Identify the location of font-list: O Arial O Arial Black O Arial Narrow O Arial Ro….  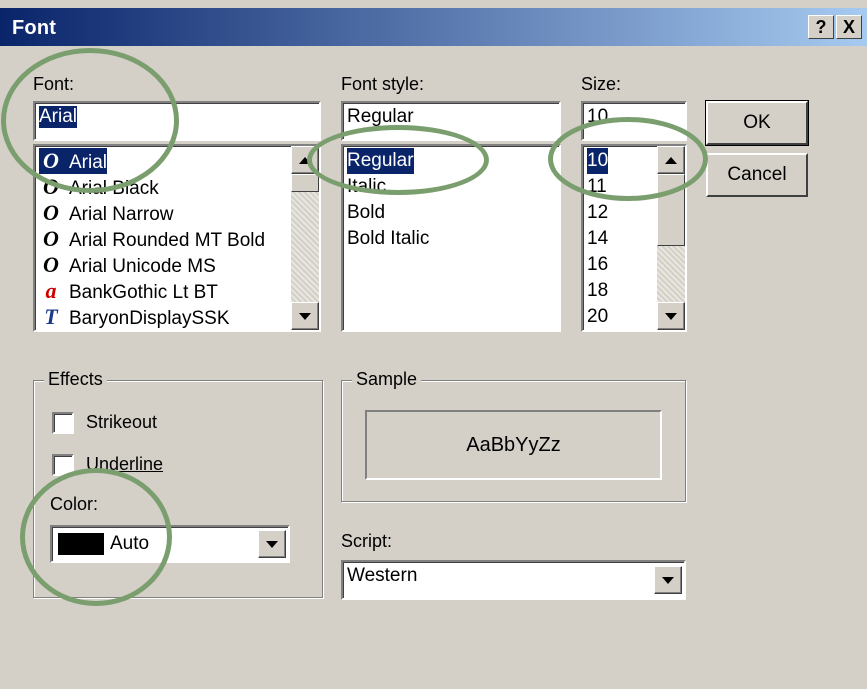
(177, 238).